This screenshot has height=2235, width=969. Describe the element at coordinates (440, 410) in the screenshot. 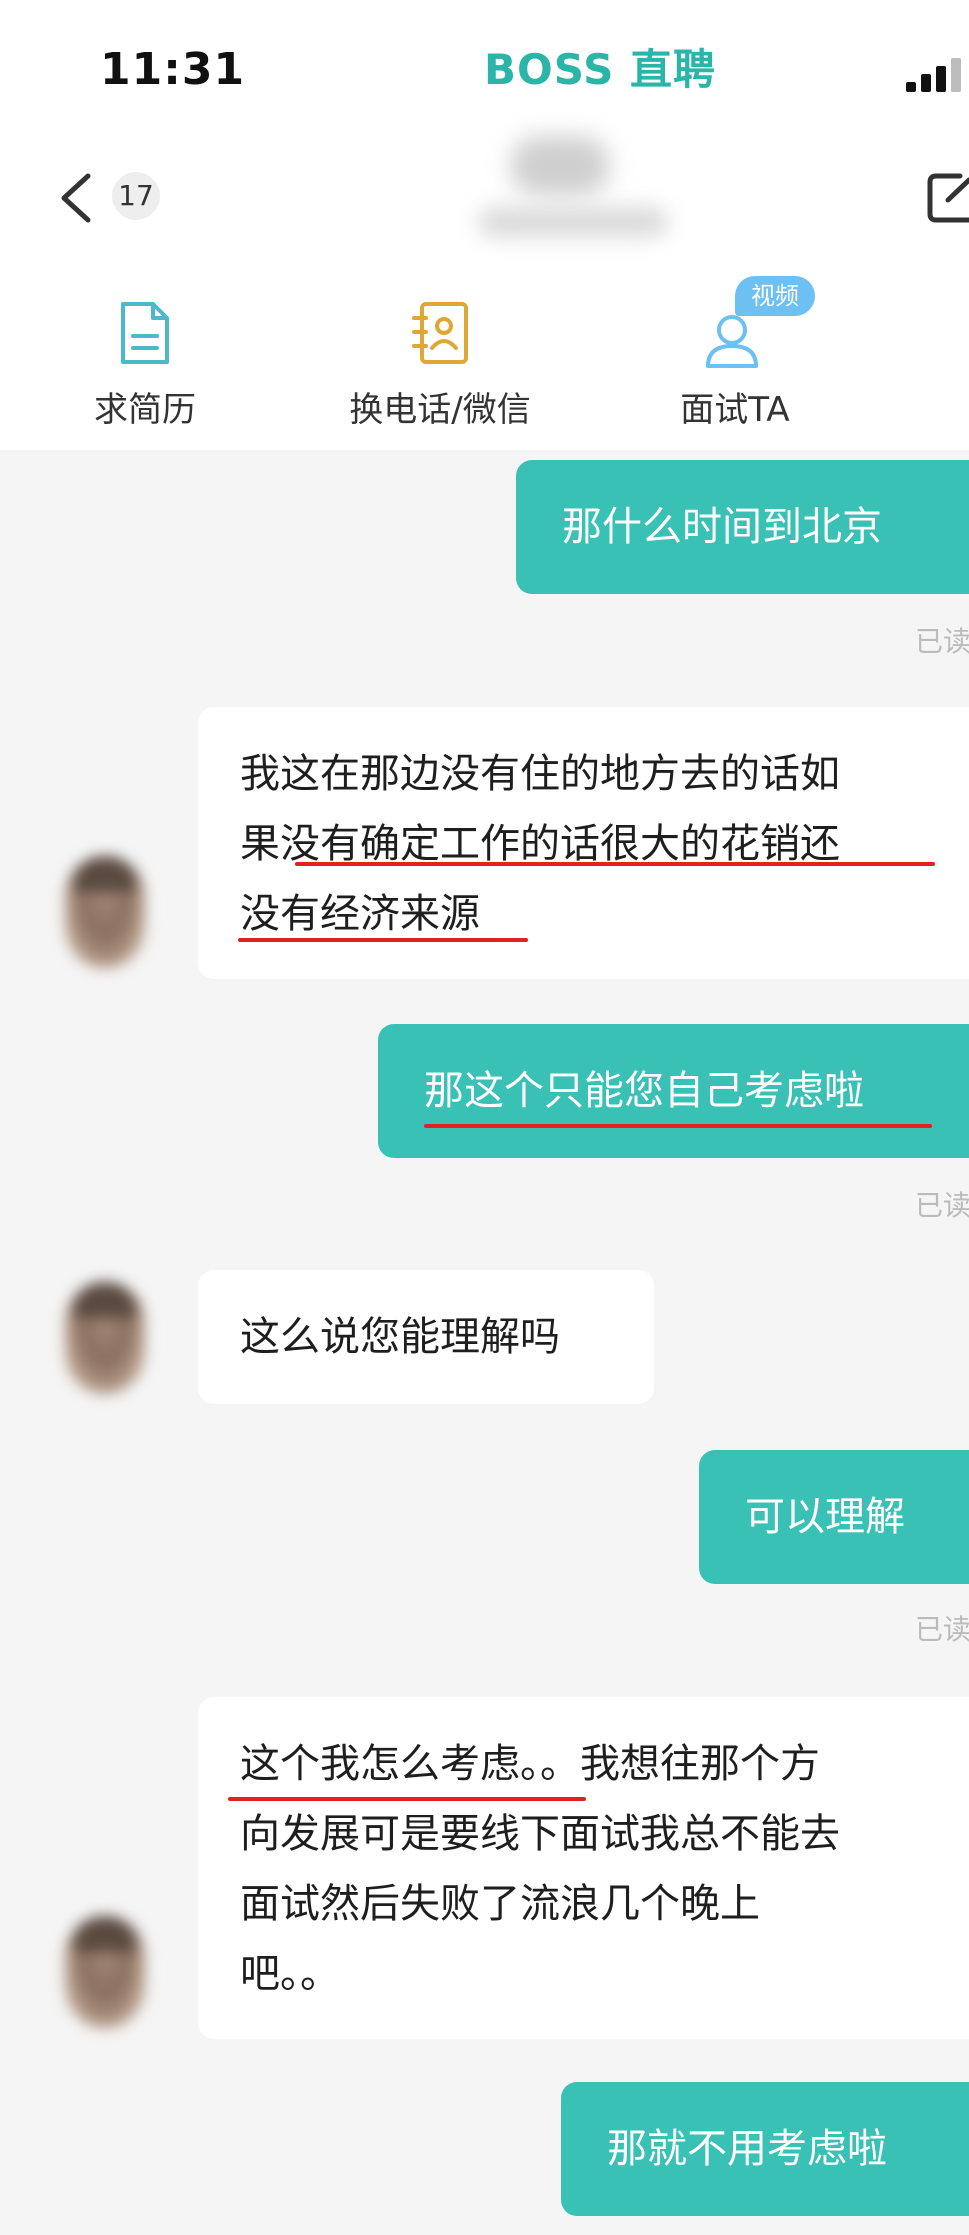

I see `exchange-contact-label: 换电话/微信` at that location.